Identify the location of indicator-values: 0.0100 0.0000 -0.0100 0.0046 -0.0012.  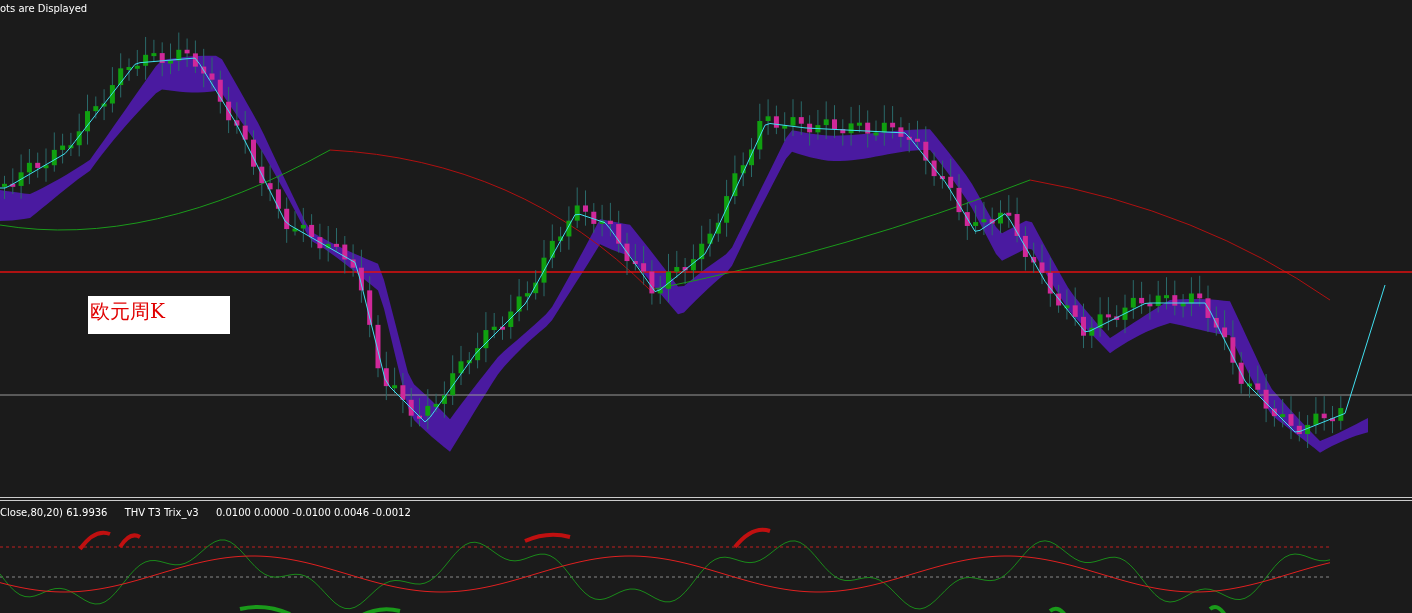
(313, 512).